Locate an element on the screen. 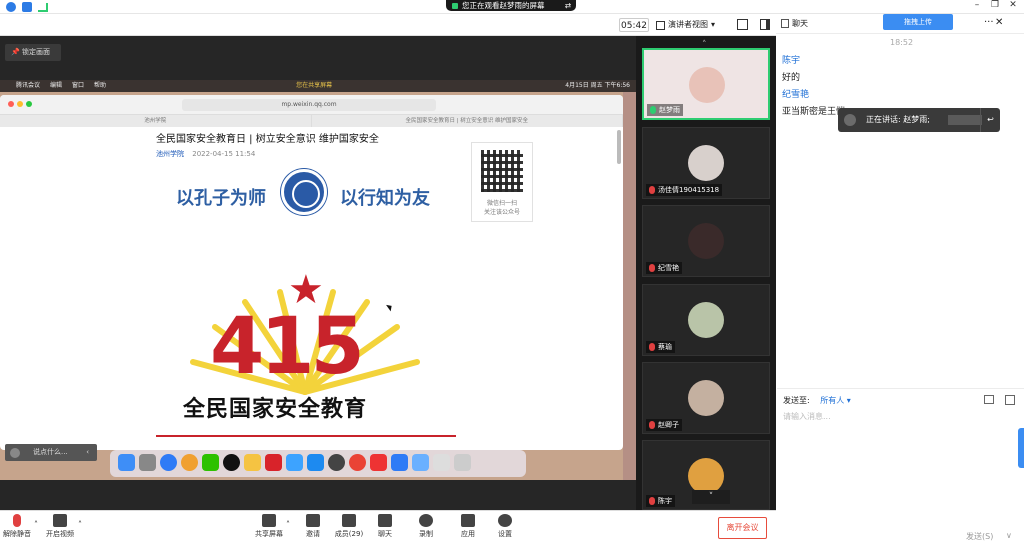 The height and width of the screenshot is (542, 1024). browser-tab: 池州学院 is located at coordinates (156, 121).